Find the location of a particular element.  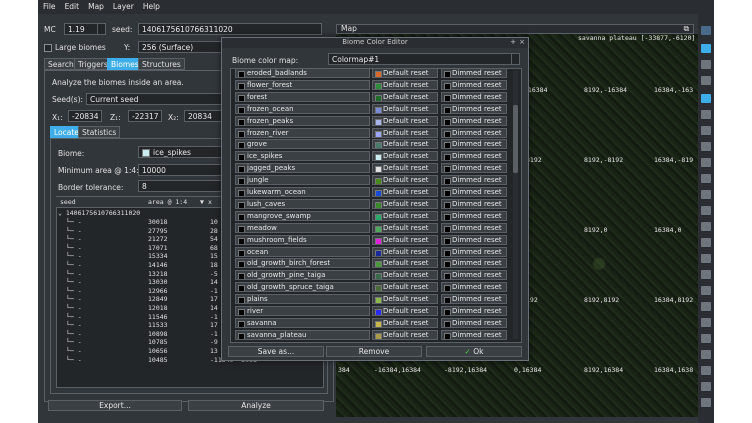

biome-name-button: mangrove_swamp is located at coordinates (302, 215).